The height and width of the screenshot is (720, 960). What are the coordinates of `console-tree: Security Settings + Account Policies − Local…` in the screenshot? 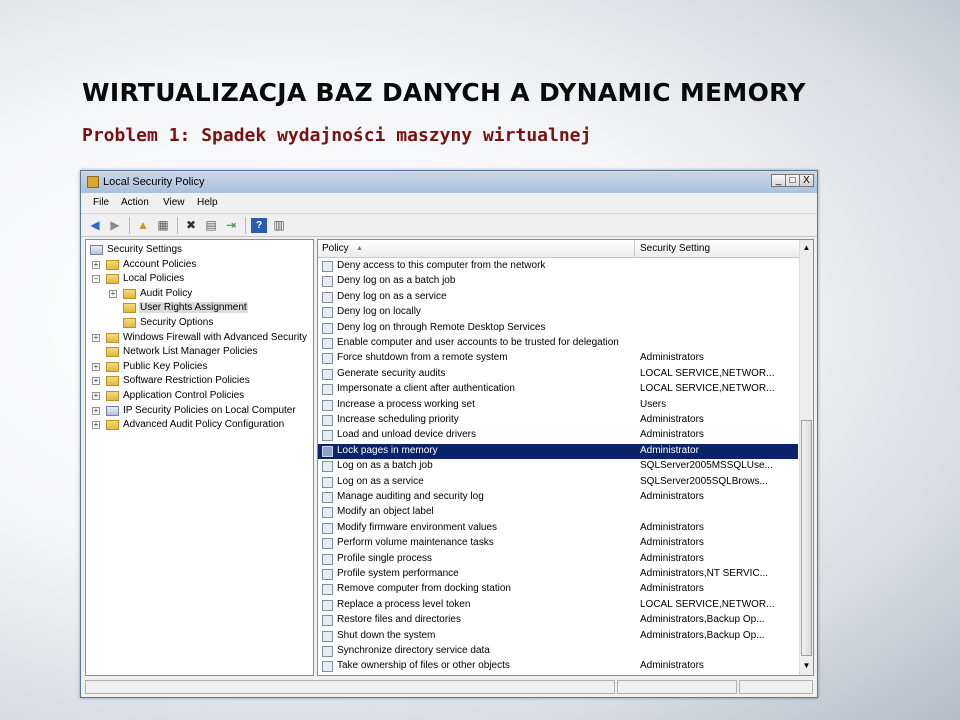 It's located at (199, 457).